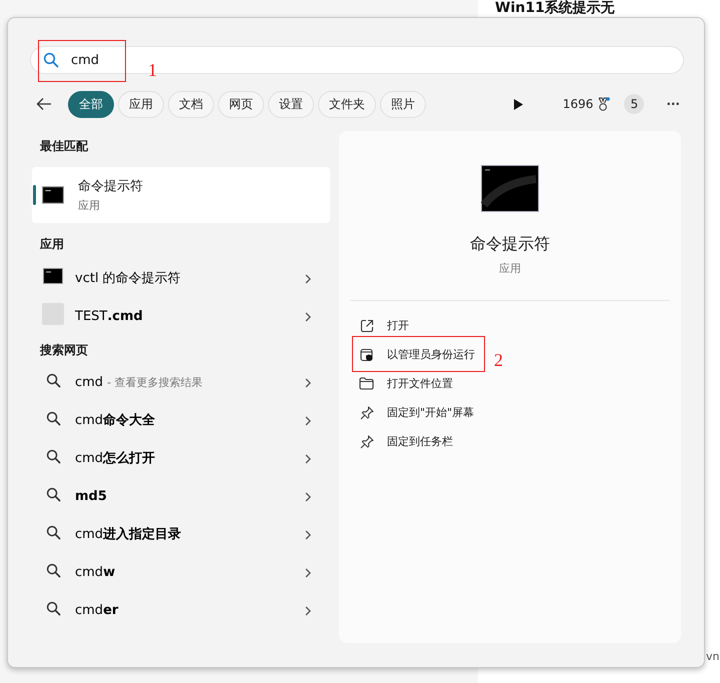  Describe the element at coordinates (603, 104) in the screenshot. I see `medal-icon` at that location.